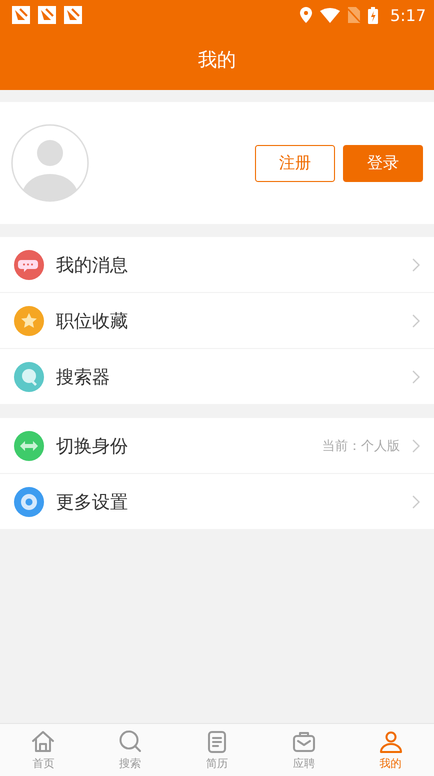  What do you see at coordinates (217, 265) in the screenshot?
I see `menu-item: 我的消息` at bounding box center [217, 265].